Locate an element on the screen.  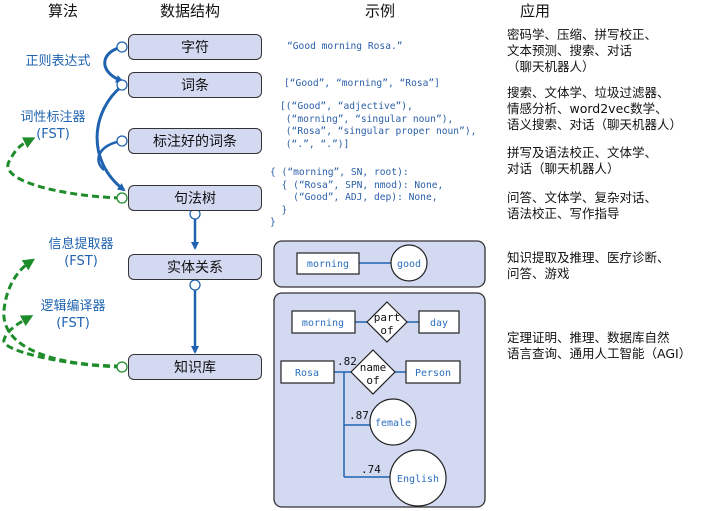
port-tagged is located at coordinates (122, 141).